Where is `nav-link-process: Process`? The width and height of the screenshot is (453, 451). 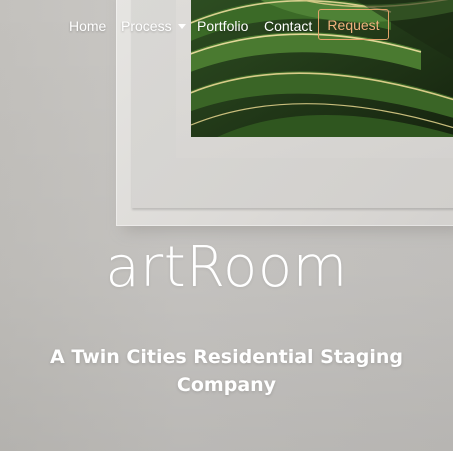 nav-link-process: Process is located at coordinates (153, 26).